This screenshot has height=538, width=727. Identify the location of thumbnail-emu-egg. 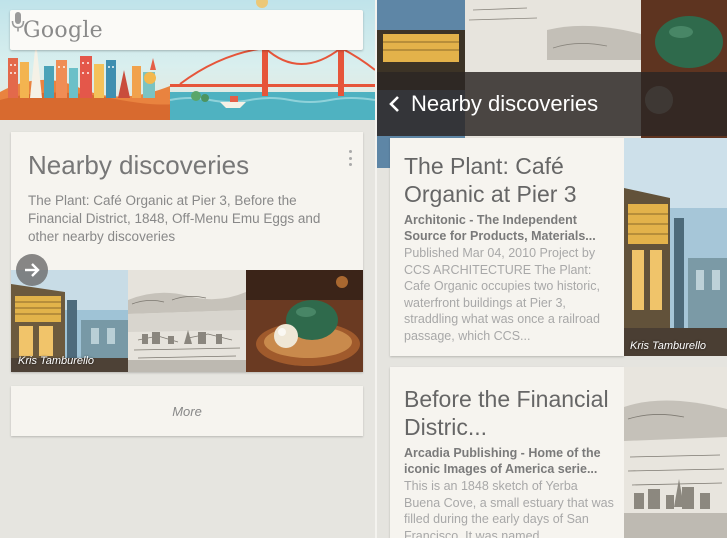
(304, 321).